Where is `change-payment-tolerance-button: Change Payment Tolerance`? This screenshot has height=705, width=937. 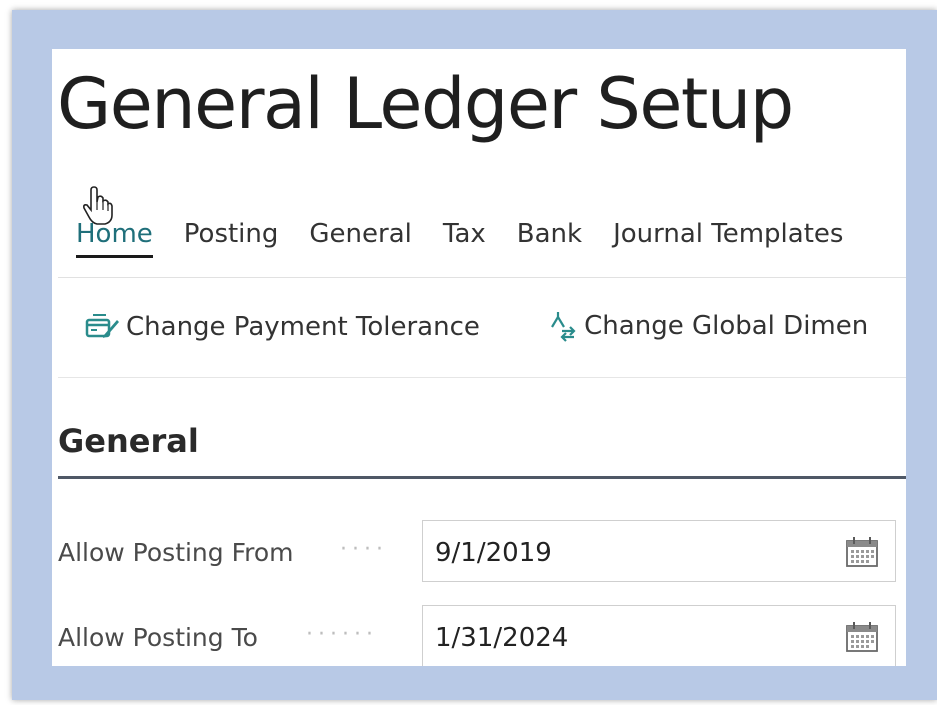
change-payment-tolerance-button: Change Payment Tolerance is located at coordinates (282, 327).